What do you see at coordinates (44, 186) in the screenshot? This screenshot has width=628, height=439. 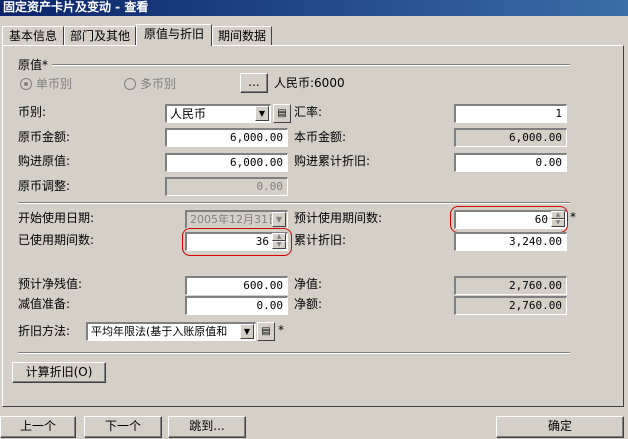 I see `adjust-label: 原币调整:` at bounding box center [44, 186].